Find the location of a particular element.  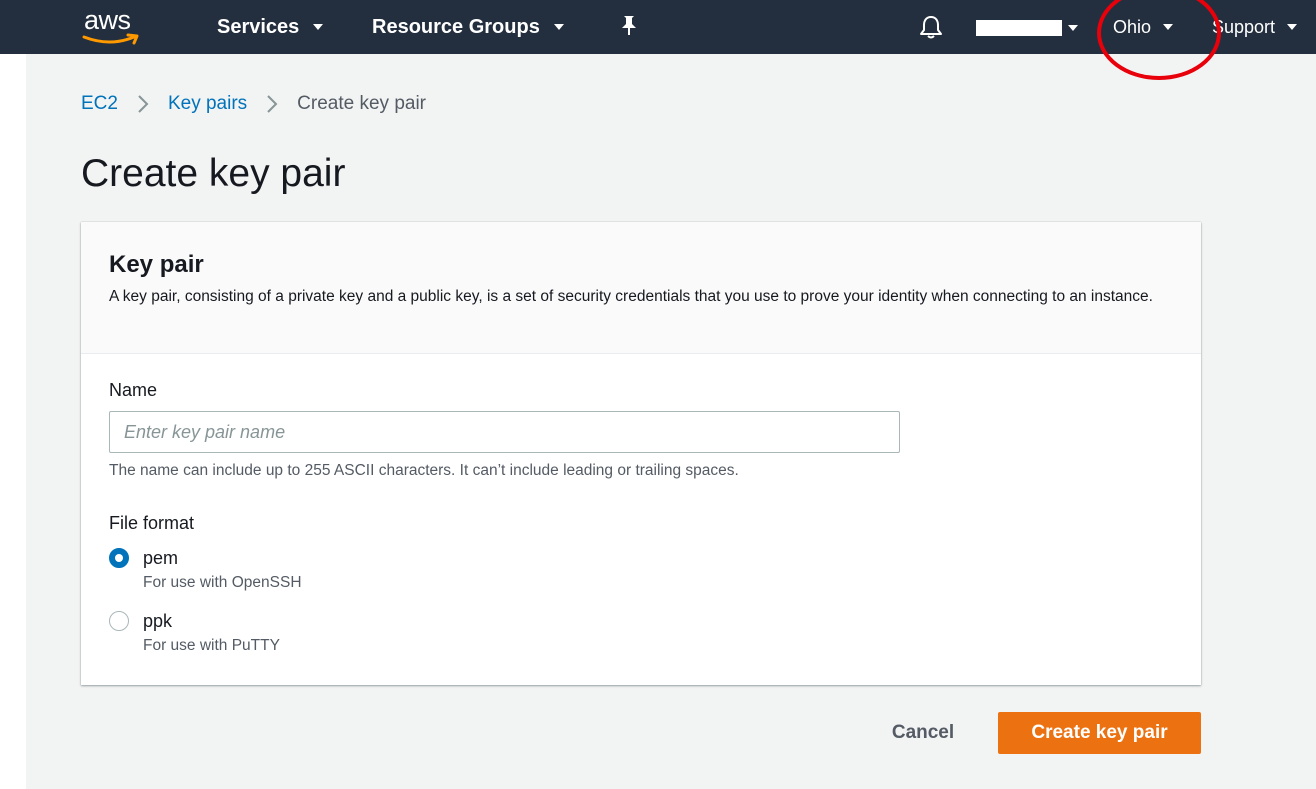

ppk-option-label: ppk is located at coordinates (157, 621).